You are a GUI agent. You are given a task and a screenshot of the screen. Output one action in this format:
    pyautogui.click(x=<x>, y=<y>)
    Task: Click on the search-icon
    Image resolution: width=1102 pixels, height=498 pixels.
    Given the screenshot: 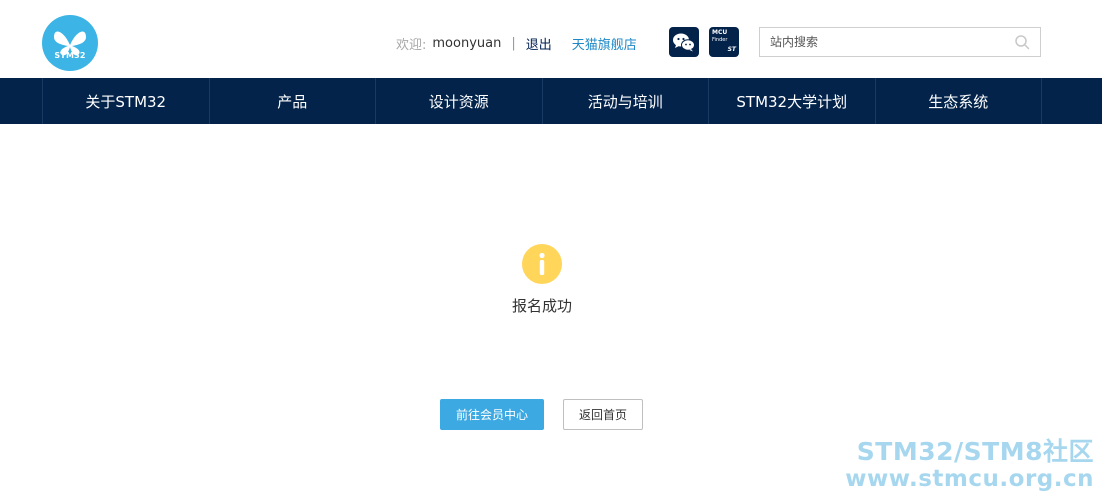 What is the action you would take?
    pyautogui.click(x=1022, y=42)
    